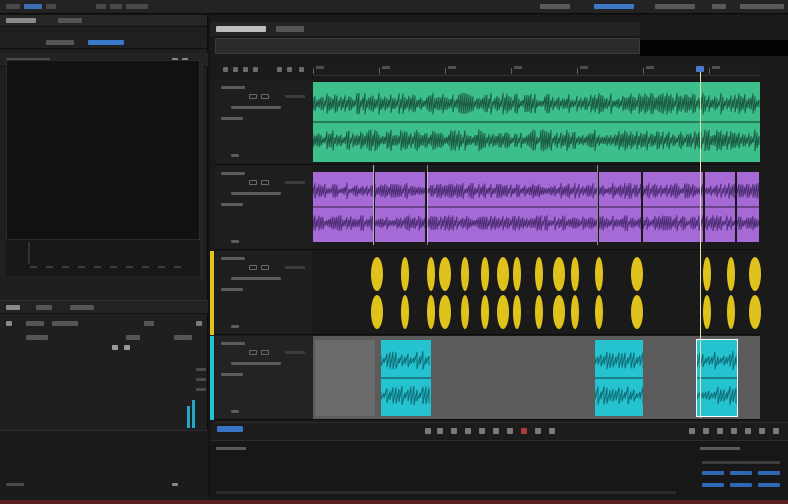 Image resolution: width=788 pixels, height=504 pixels. I want to click on timecode-display, so click(230, 429).